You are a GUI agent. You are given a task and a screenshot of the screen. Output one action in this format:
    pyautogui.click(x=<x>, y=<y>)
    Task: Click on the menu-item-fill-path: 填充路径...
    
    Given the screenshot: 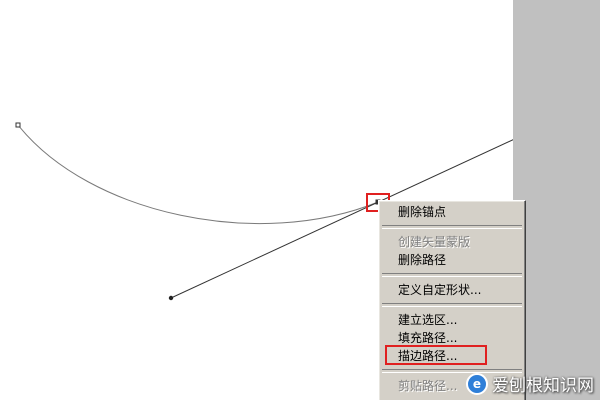 What is the action you would take?
    pyautogui.click(x=452, y=338)
    